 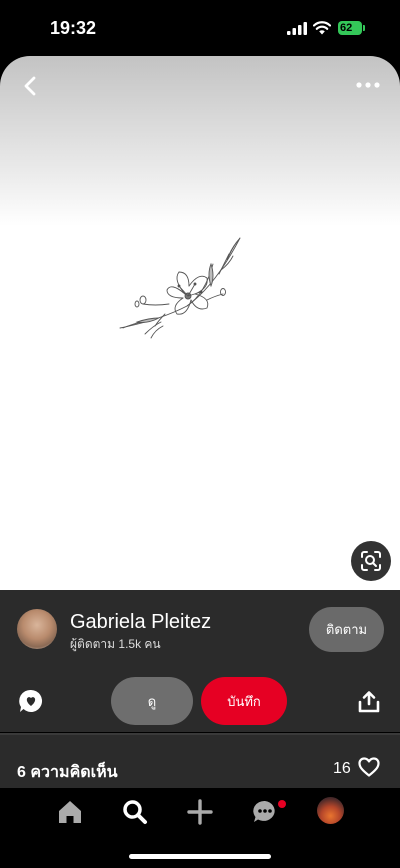 What do you see at coordinates (369, 702) in the screenshot?
I see `share-icon` at bounding box center [369, 702].